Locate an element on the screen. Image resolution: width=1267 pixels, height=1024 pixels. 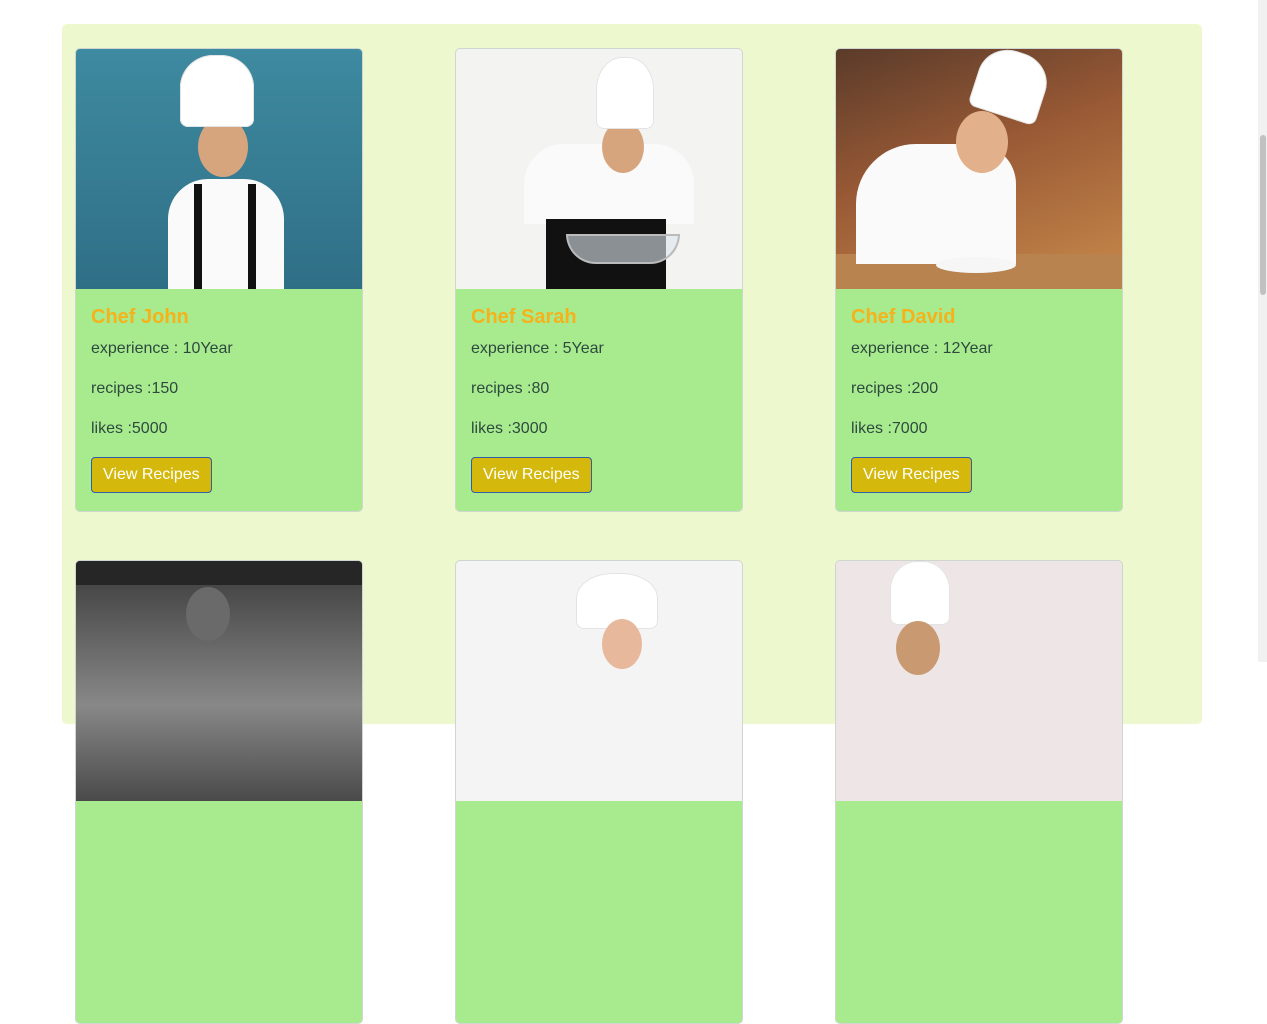
chef-name: Chef Sarah is located at coordinates (524, 317).